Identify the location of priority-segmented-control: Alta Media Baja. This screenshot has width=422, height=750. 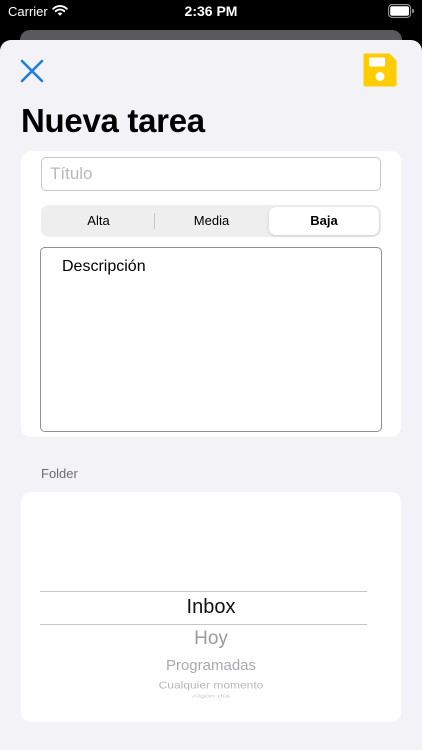
(211, 221).